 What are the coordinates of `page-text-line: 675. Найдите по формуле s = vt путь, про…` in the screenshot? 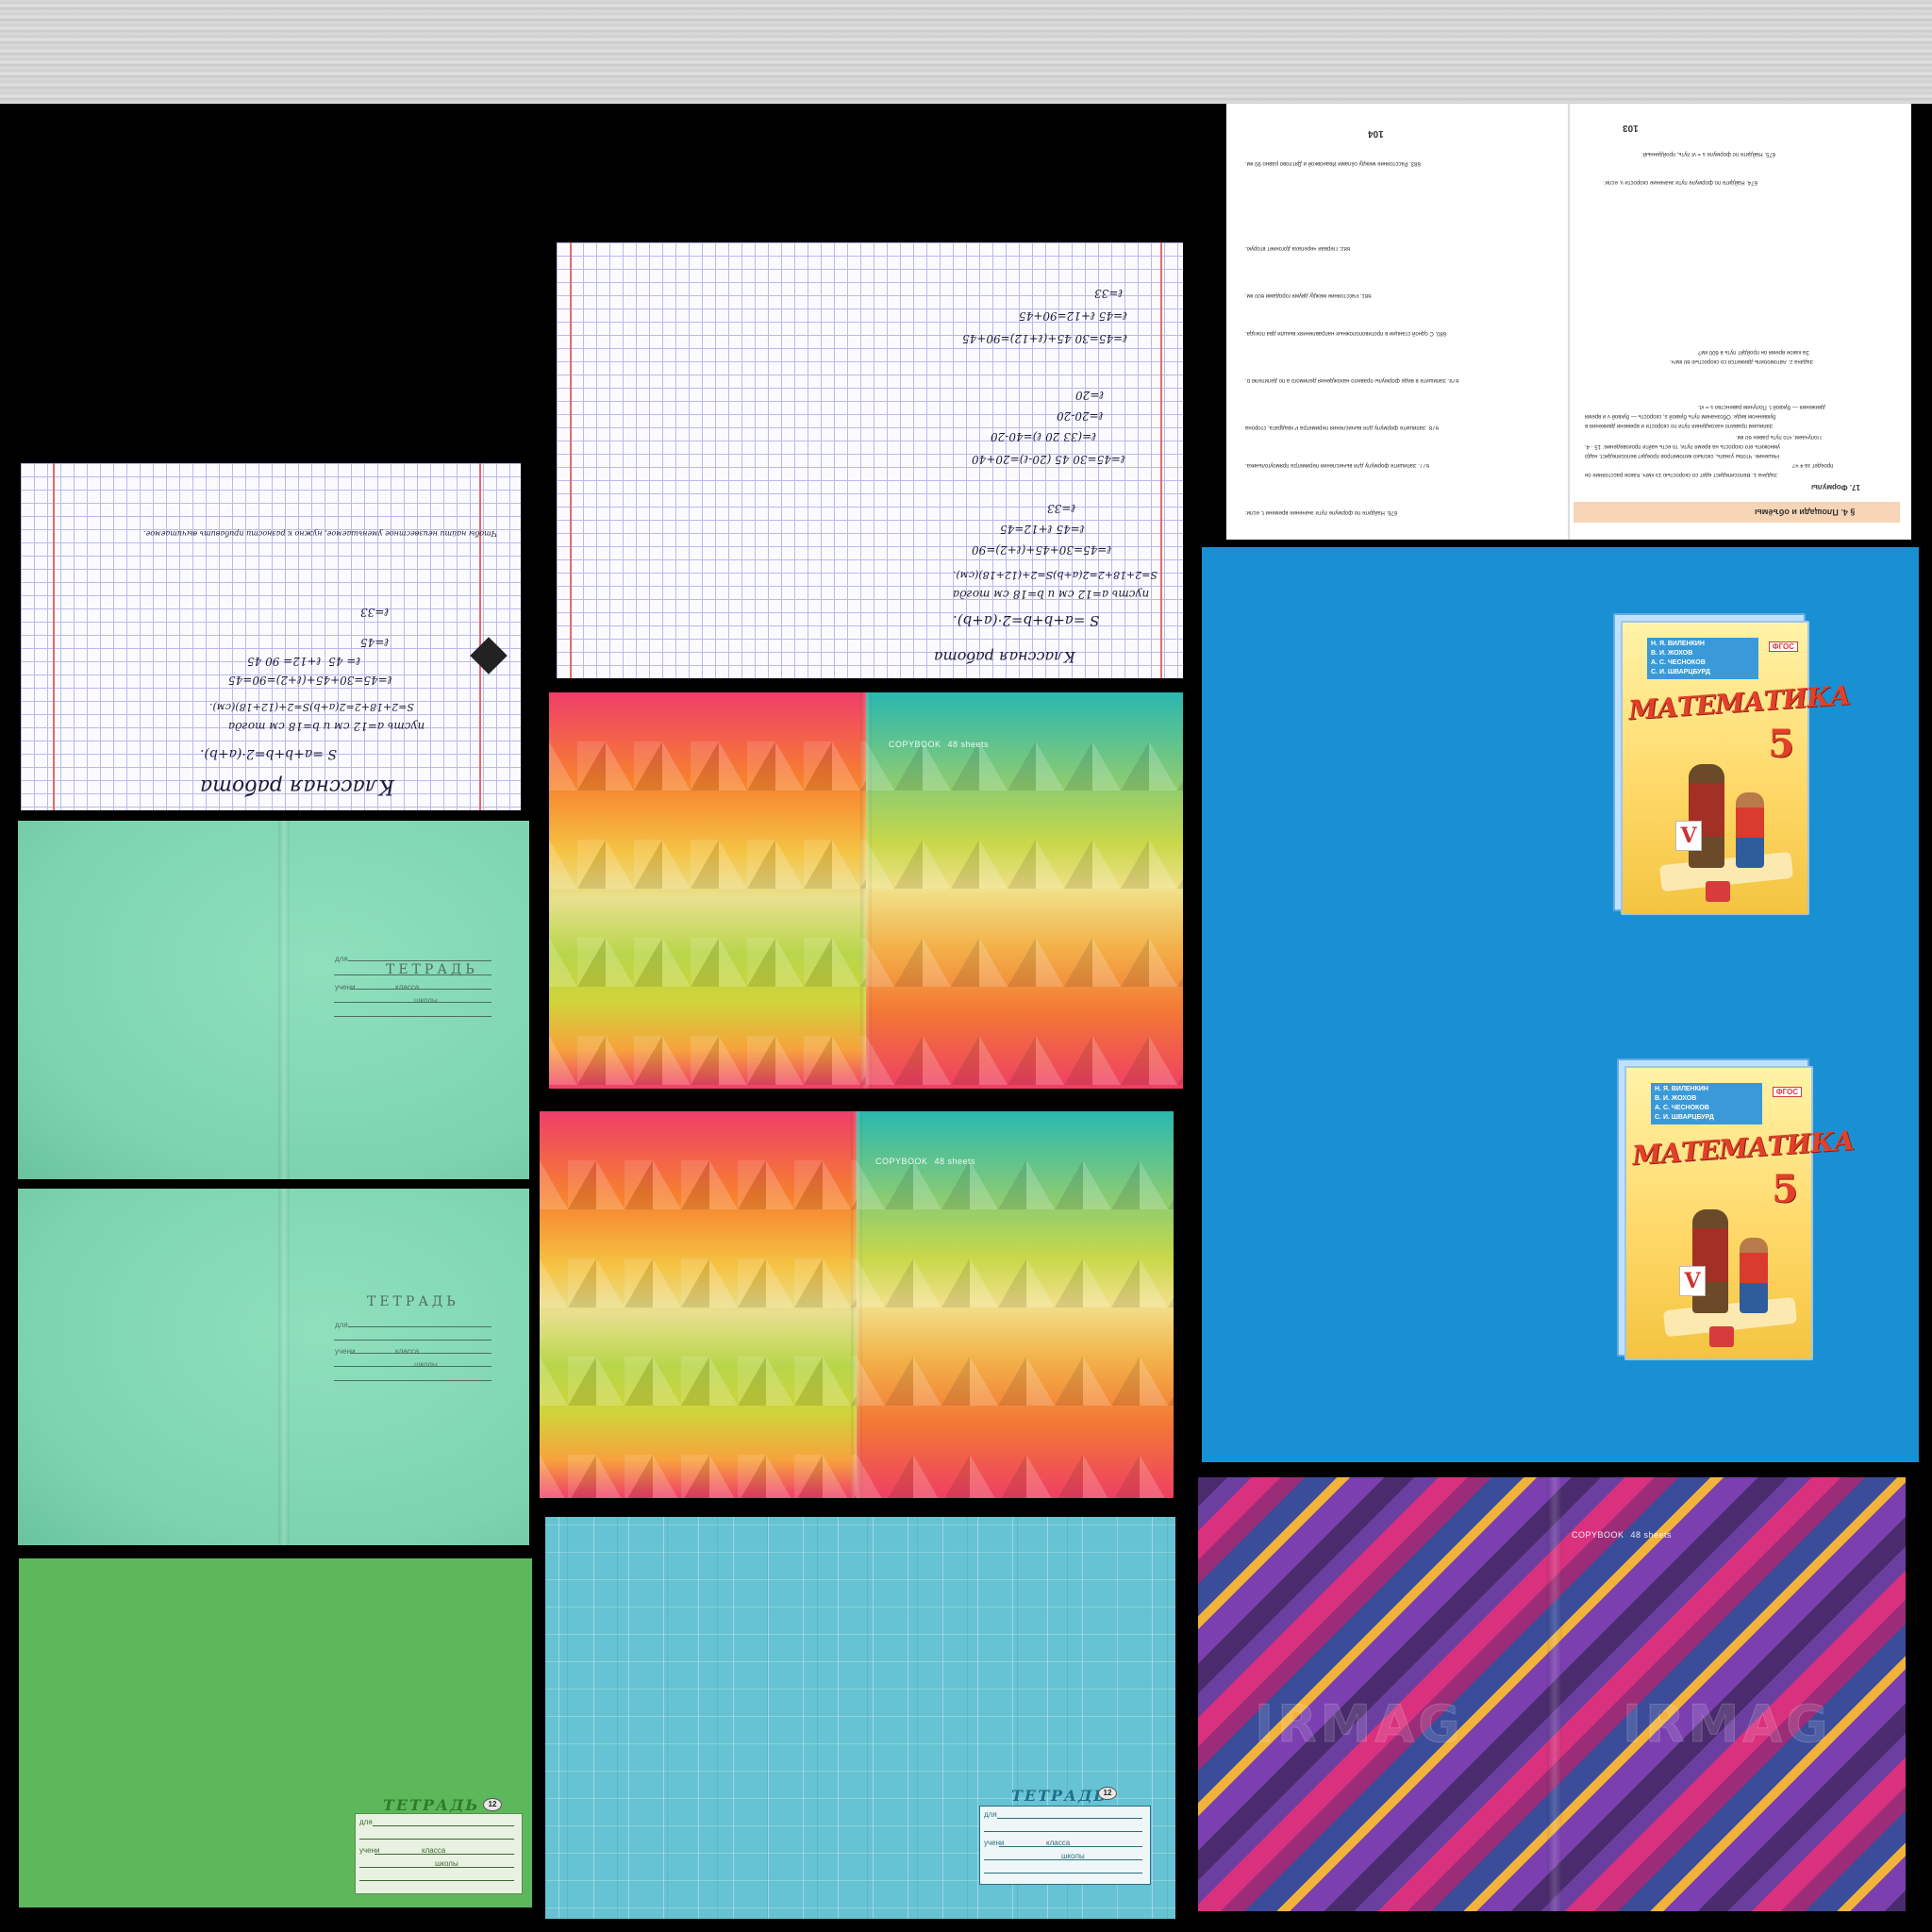 It's located at (1709, 154).